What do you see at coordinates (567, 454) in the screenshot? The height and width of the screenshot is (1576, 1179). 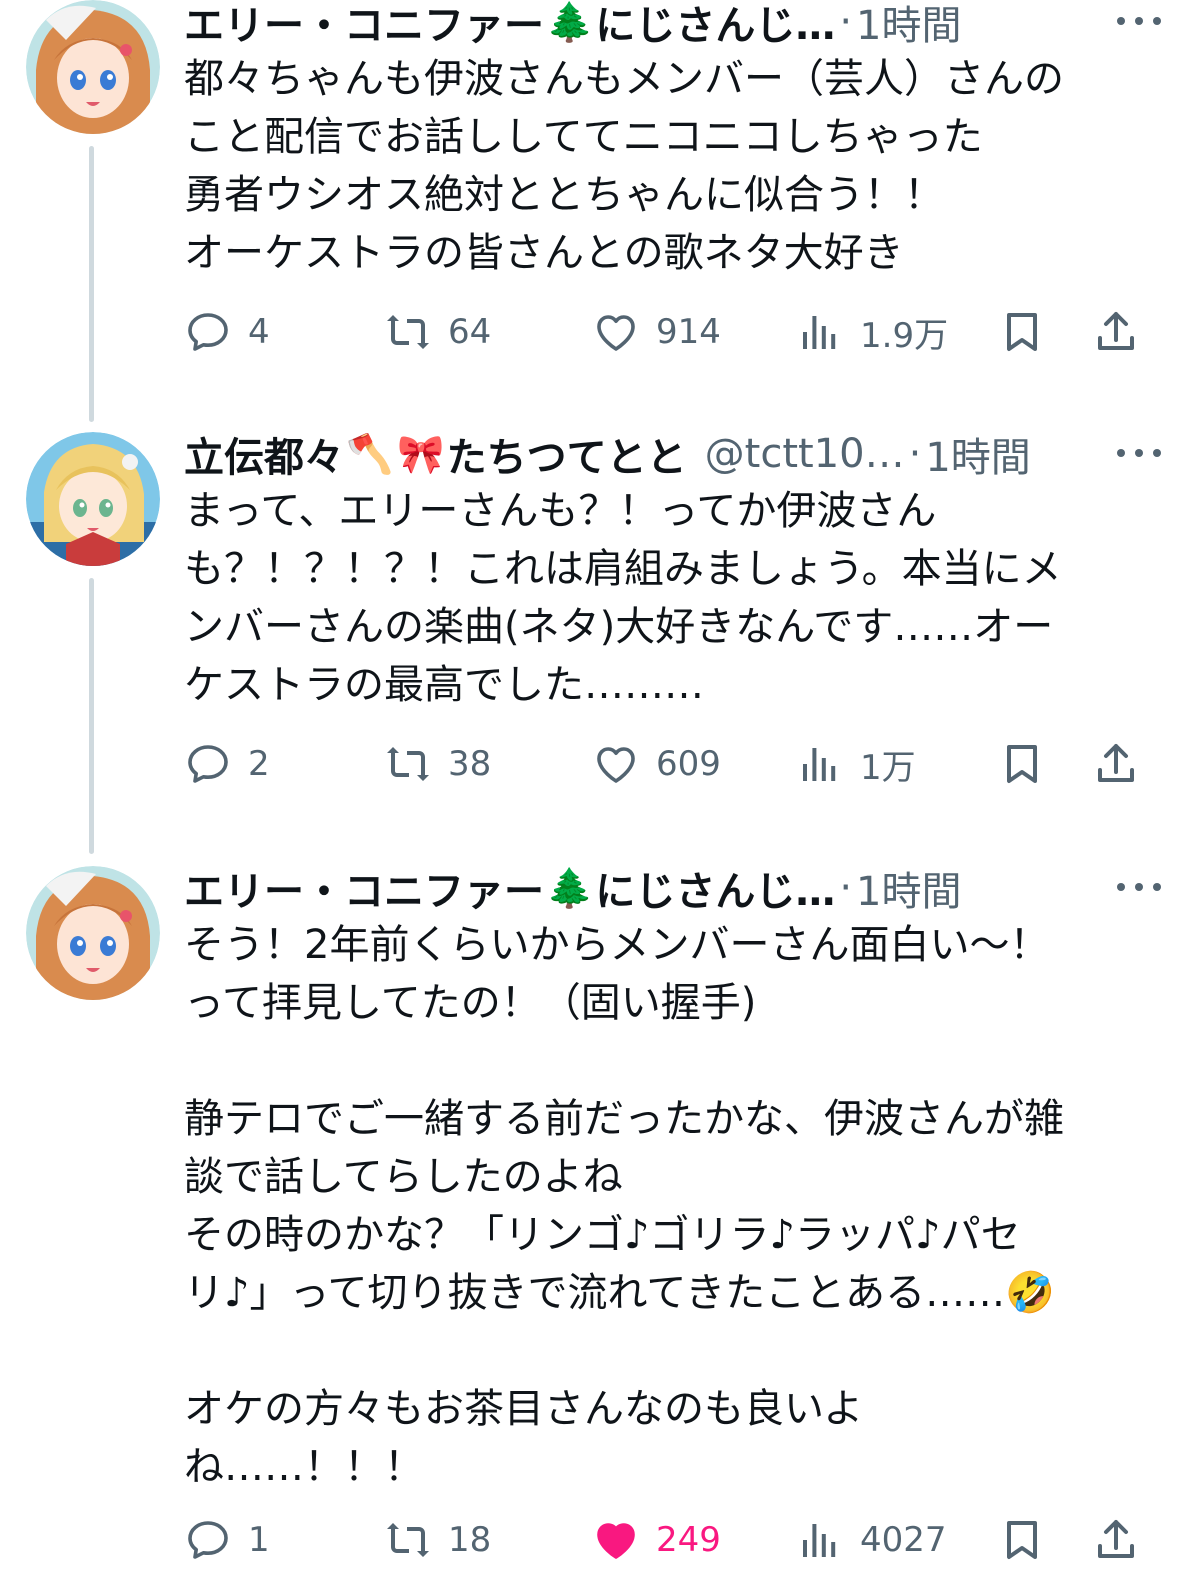 I see `display-name-suffix: たちつてとと` at bounding box center [567, 454].